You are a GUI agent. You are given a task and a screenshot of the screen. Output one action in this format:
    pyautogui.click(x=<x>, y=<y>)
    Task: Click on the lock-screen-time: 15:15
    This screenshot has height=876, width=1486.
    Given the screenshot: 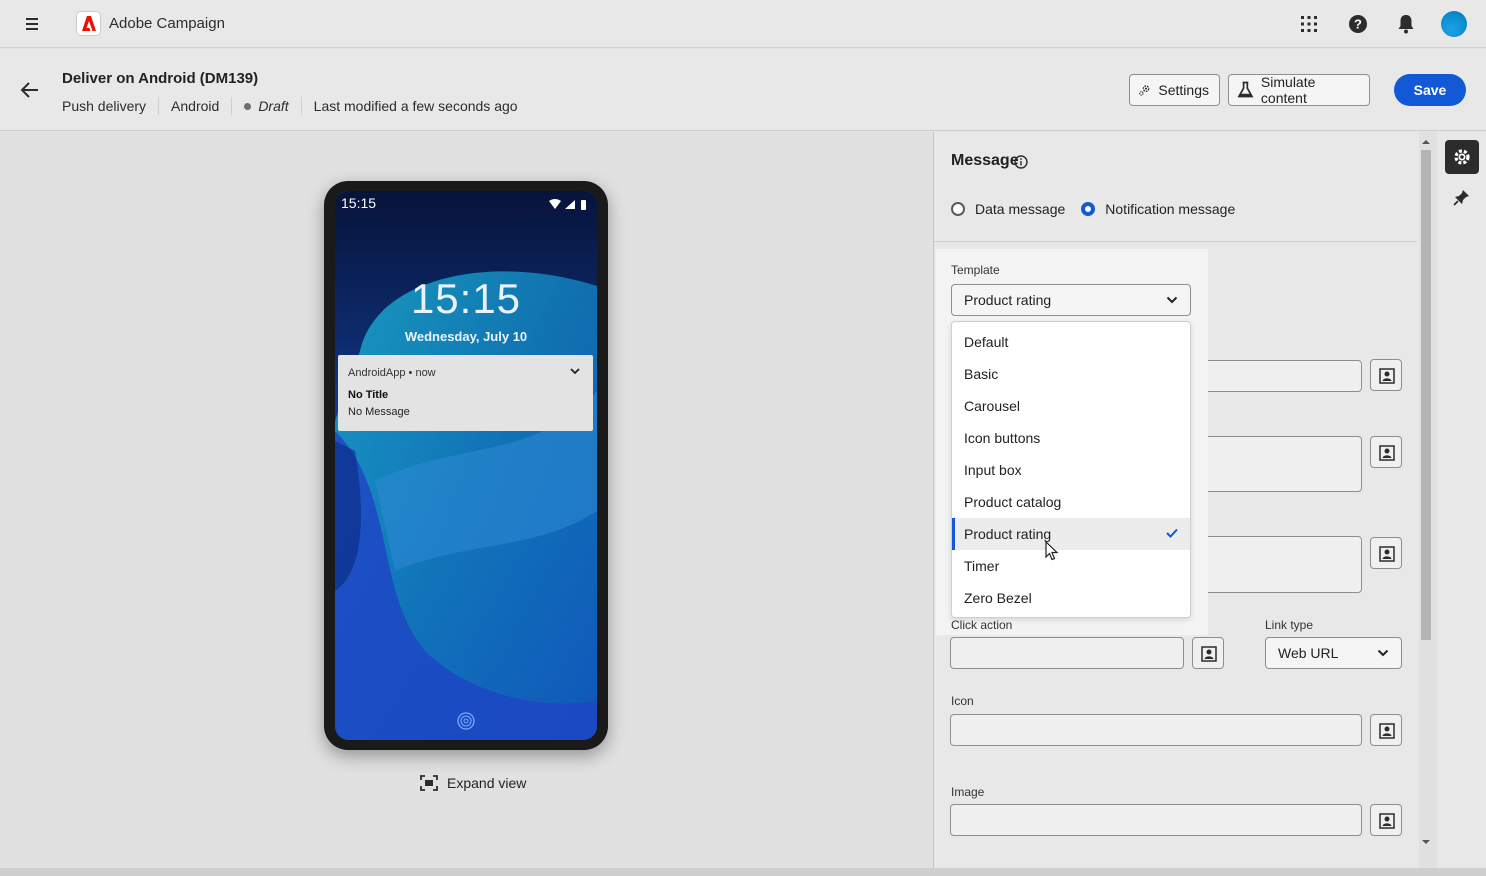 What is the action you would take?
    pyautogui.click(x=466, y=298)
    